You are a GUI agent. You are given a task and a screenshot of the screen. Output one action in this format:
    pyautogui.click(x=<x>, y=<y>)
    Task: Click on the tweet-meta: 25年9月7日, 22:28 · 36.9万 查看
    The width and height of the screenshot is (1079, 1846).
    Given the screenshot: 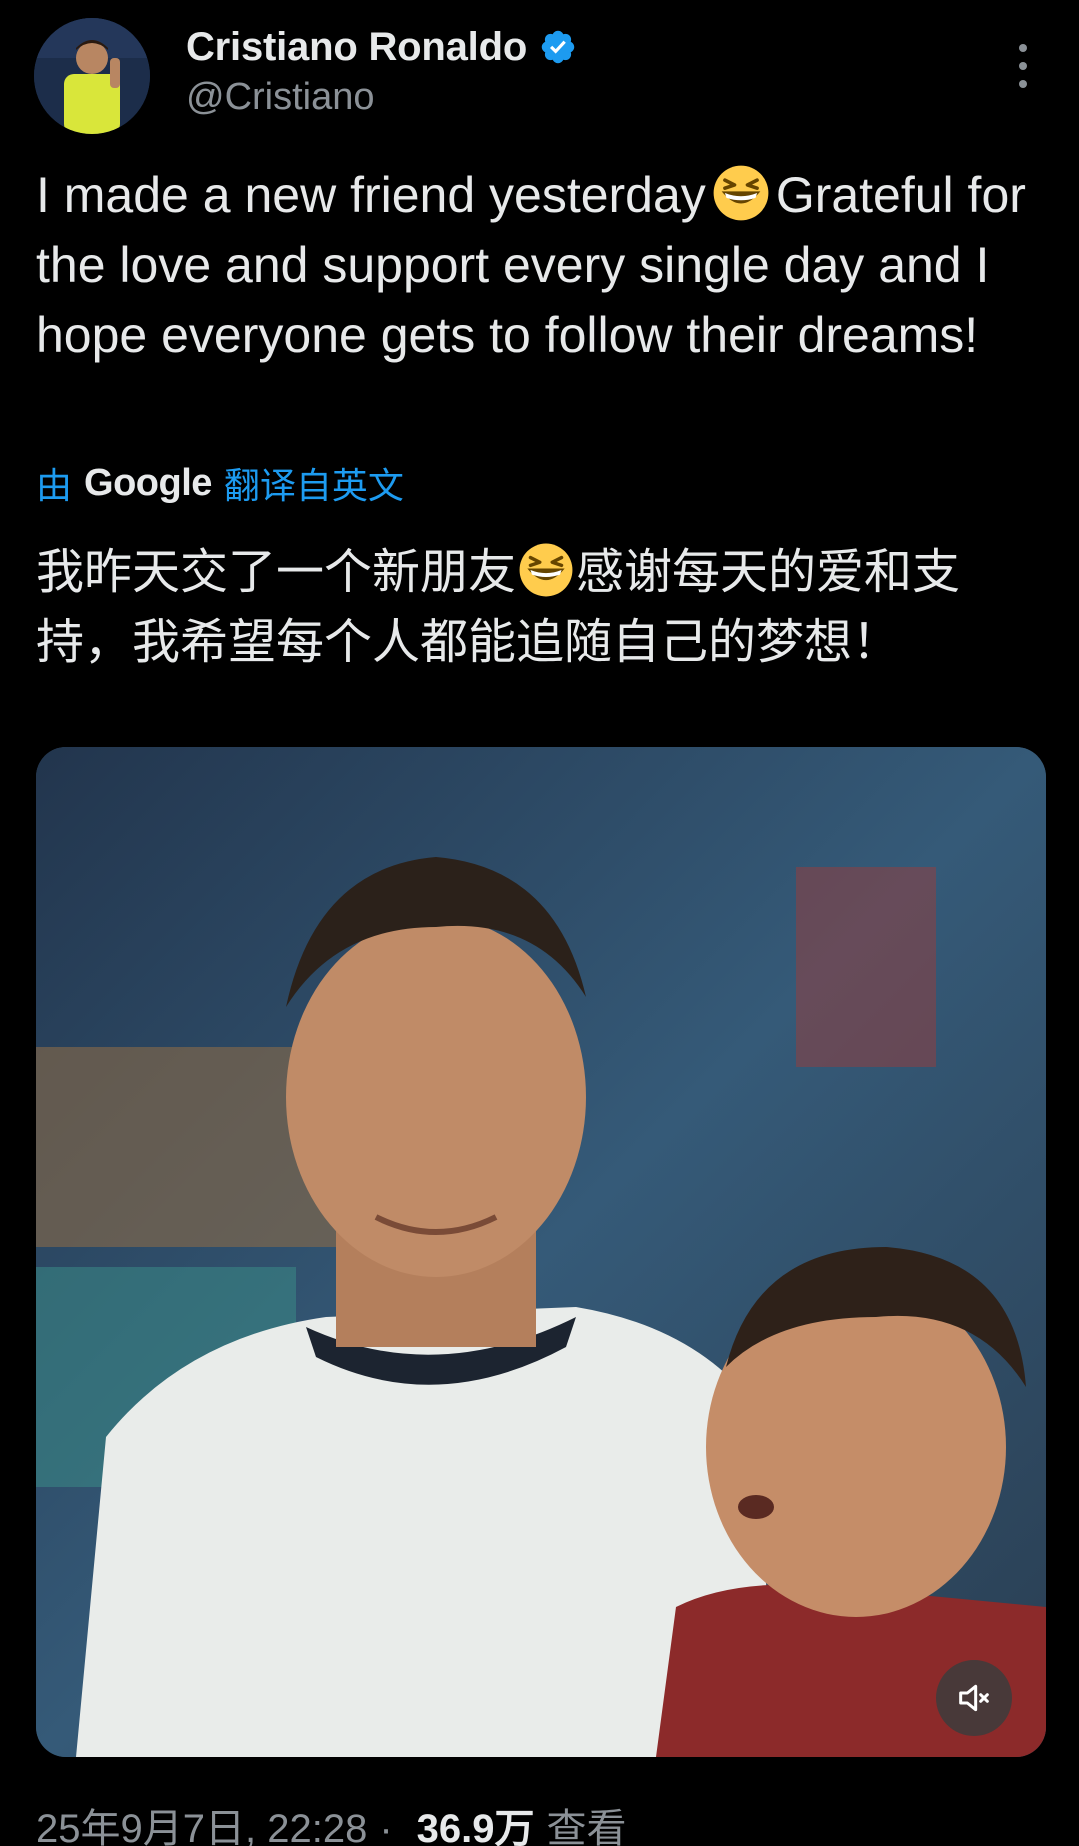 What is the action you would take?
    pyautogui.click(x=331, y=1821)
    